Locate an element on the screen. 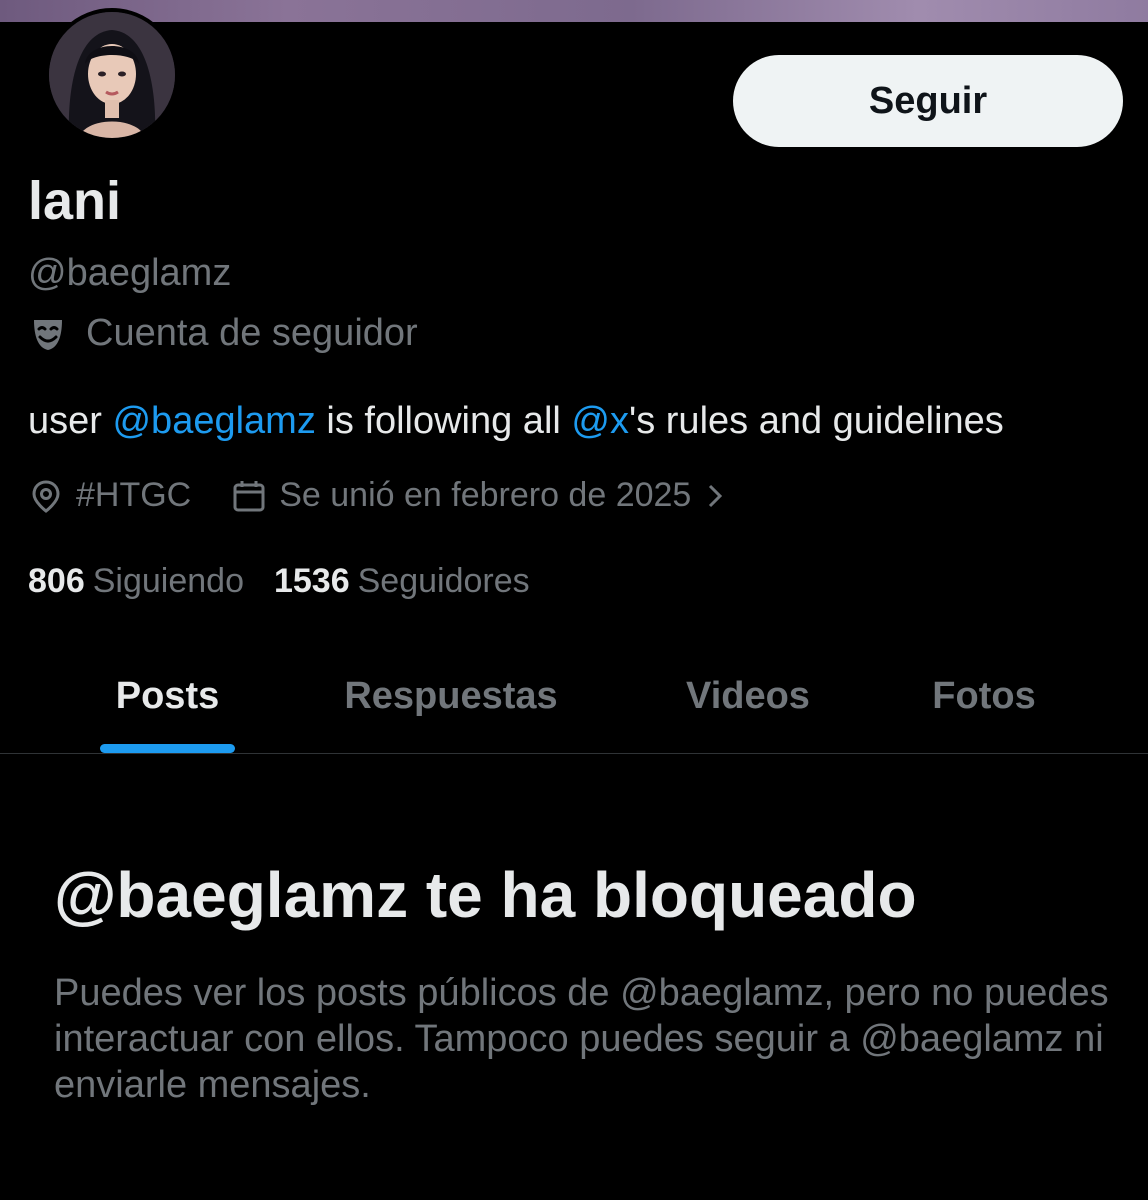  joined-date-link: Se unió en febrero de 2025 is located at coordinates (478, 495).